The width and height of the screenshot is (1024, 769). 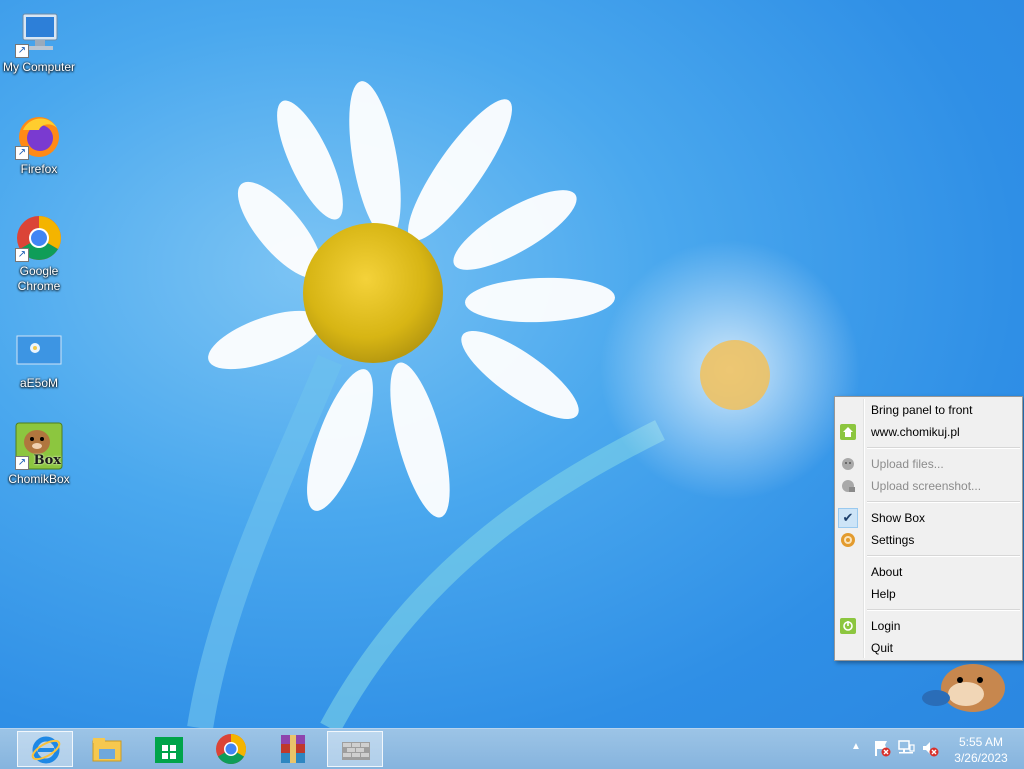 What do you see at coordinates (882, 648) in the screenshot?
I see `menu-item-label: Quit` at bounding box center [882, 648].